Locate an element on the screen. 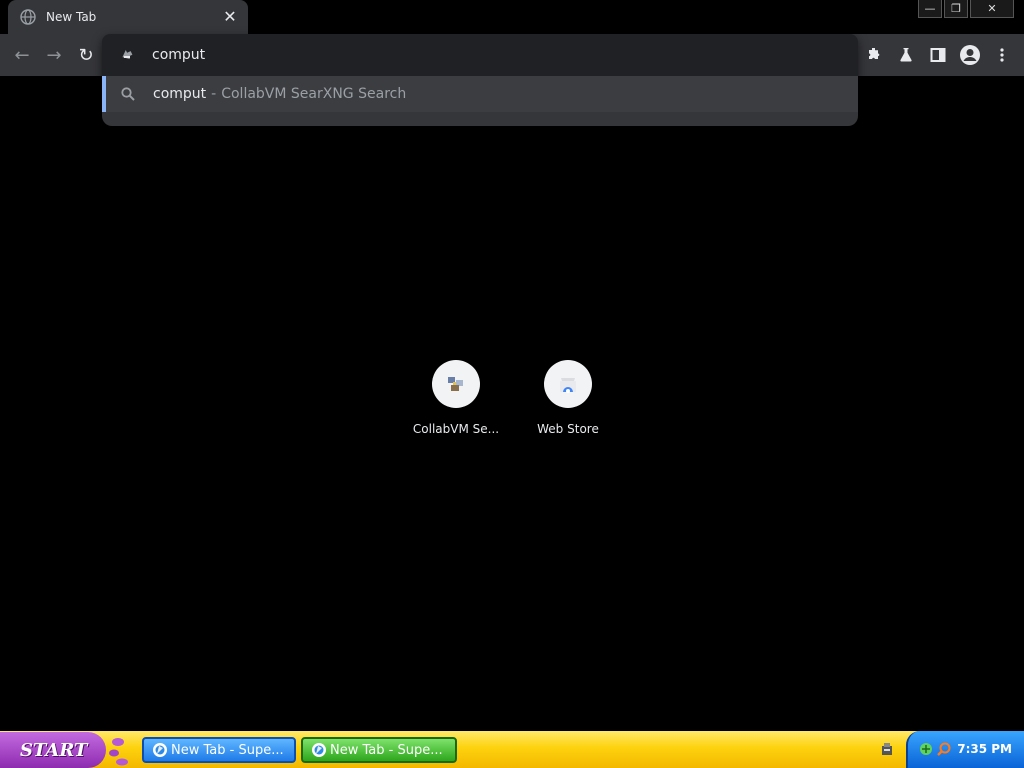 This screenshot has width=1024, height=768. window-controls: — ❐ ✕ is located at coordinates (966, 9).